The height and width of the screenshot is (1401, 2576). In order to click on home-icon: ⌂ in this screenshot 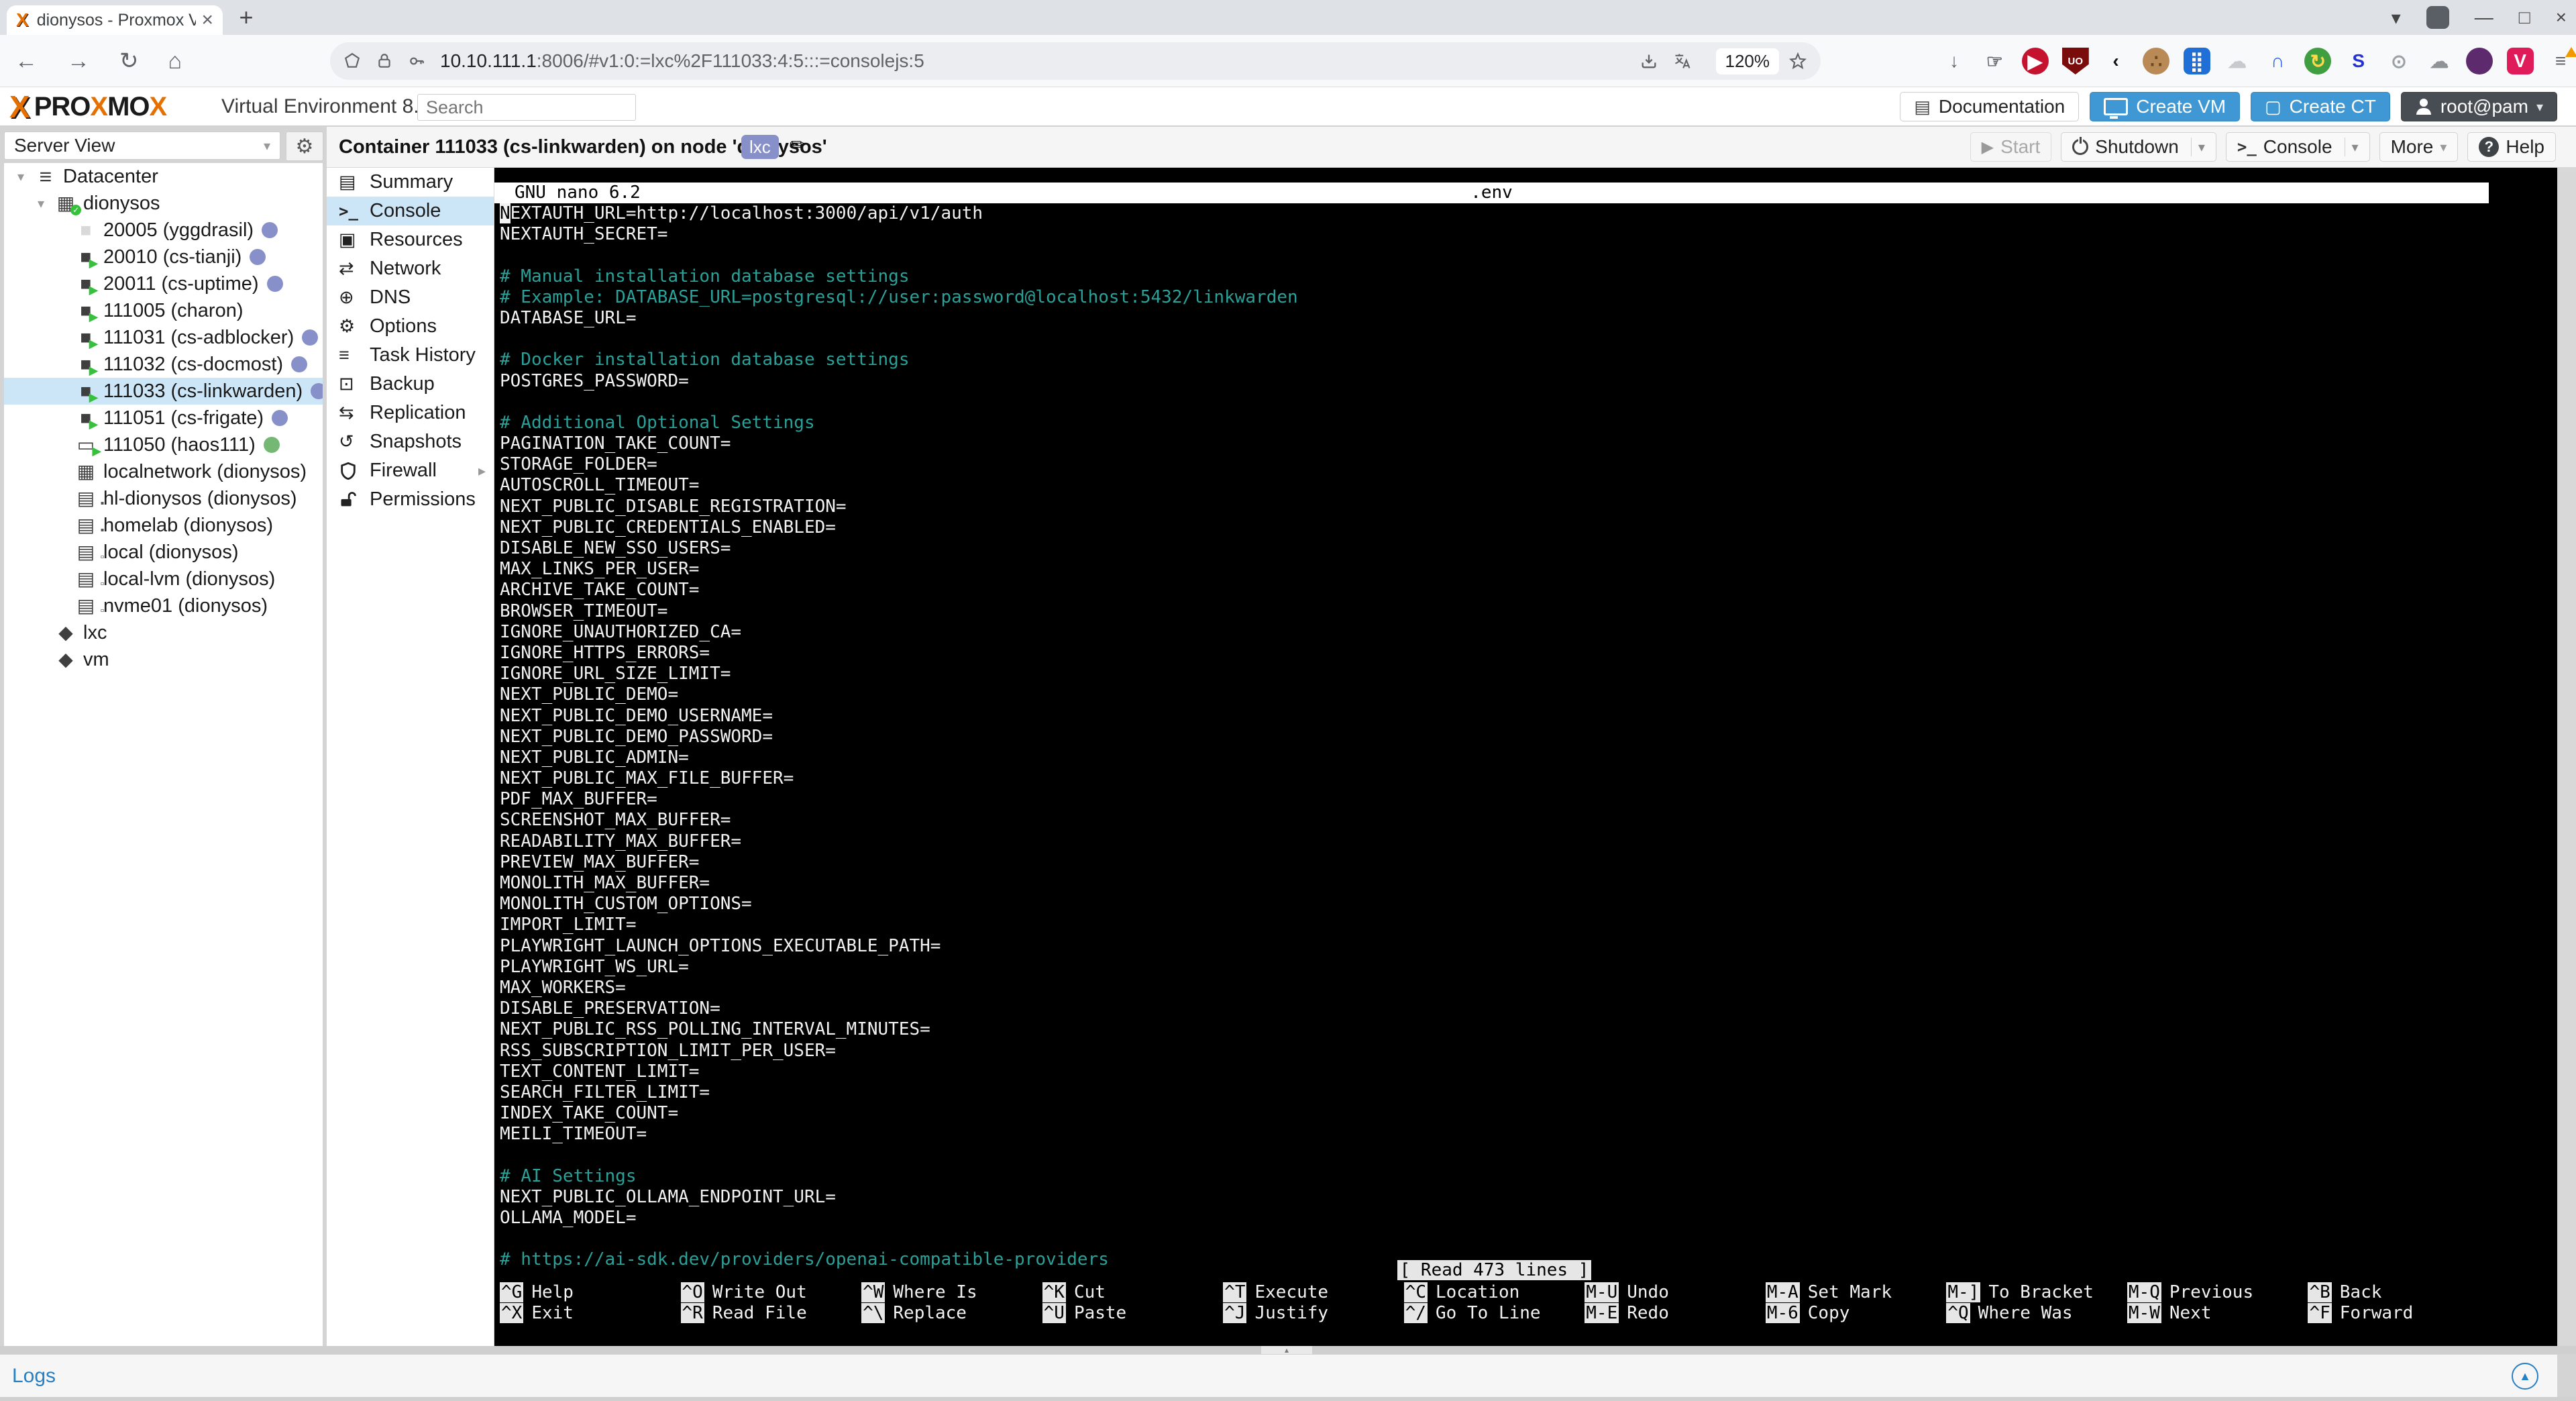, I will do `click(175, 61)`.